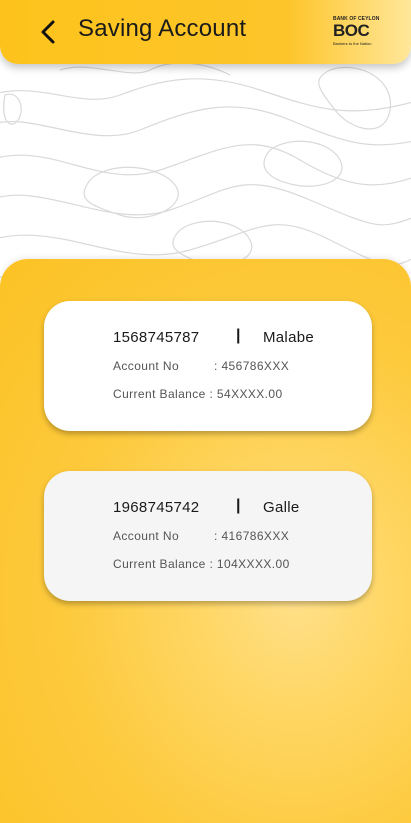 This screenshot has height=823, width=411. I want to click on back-button, so click(49, 32).